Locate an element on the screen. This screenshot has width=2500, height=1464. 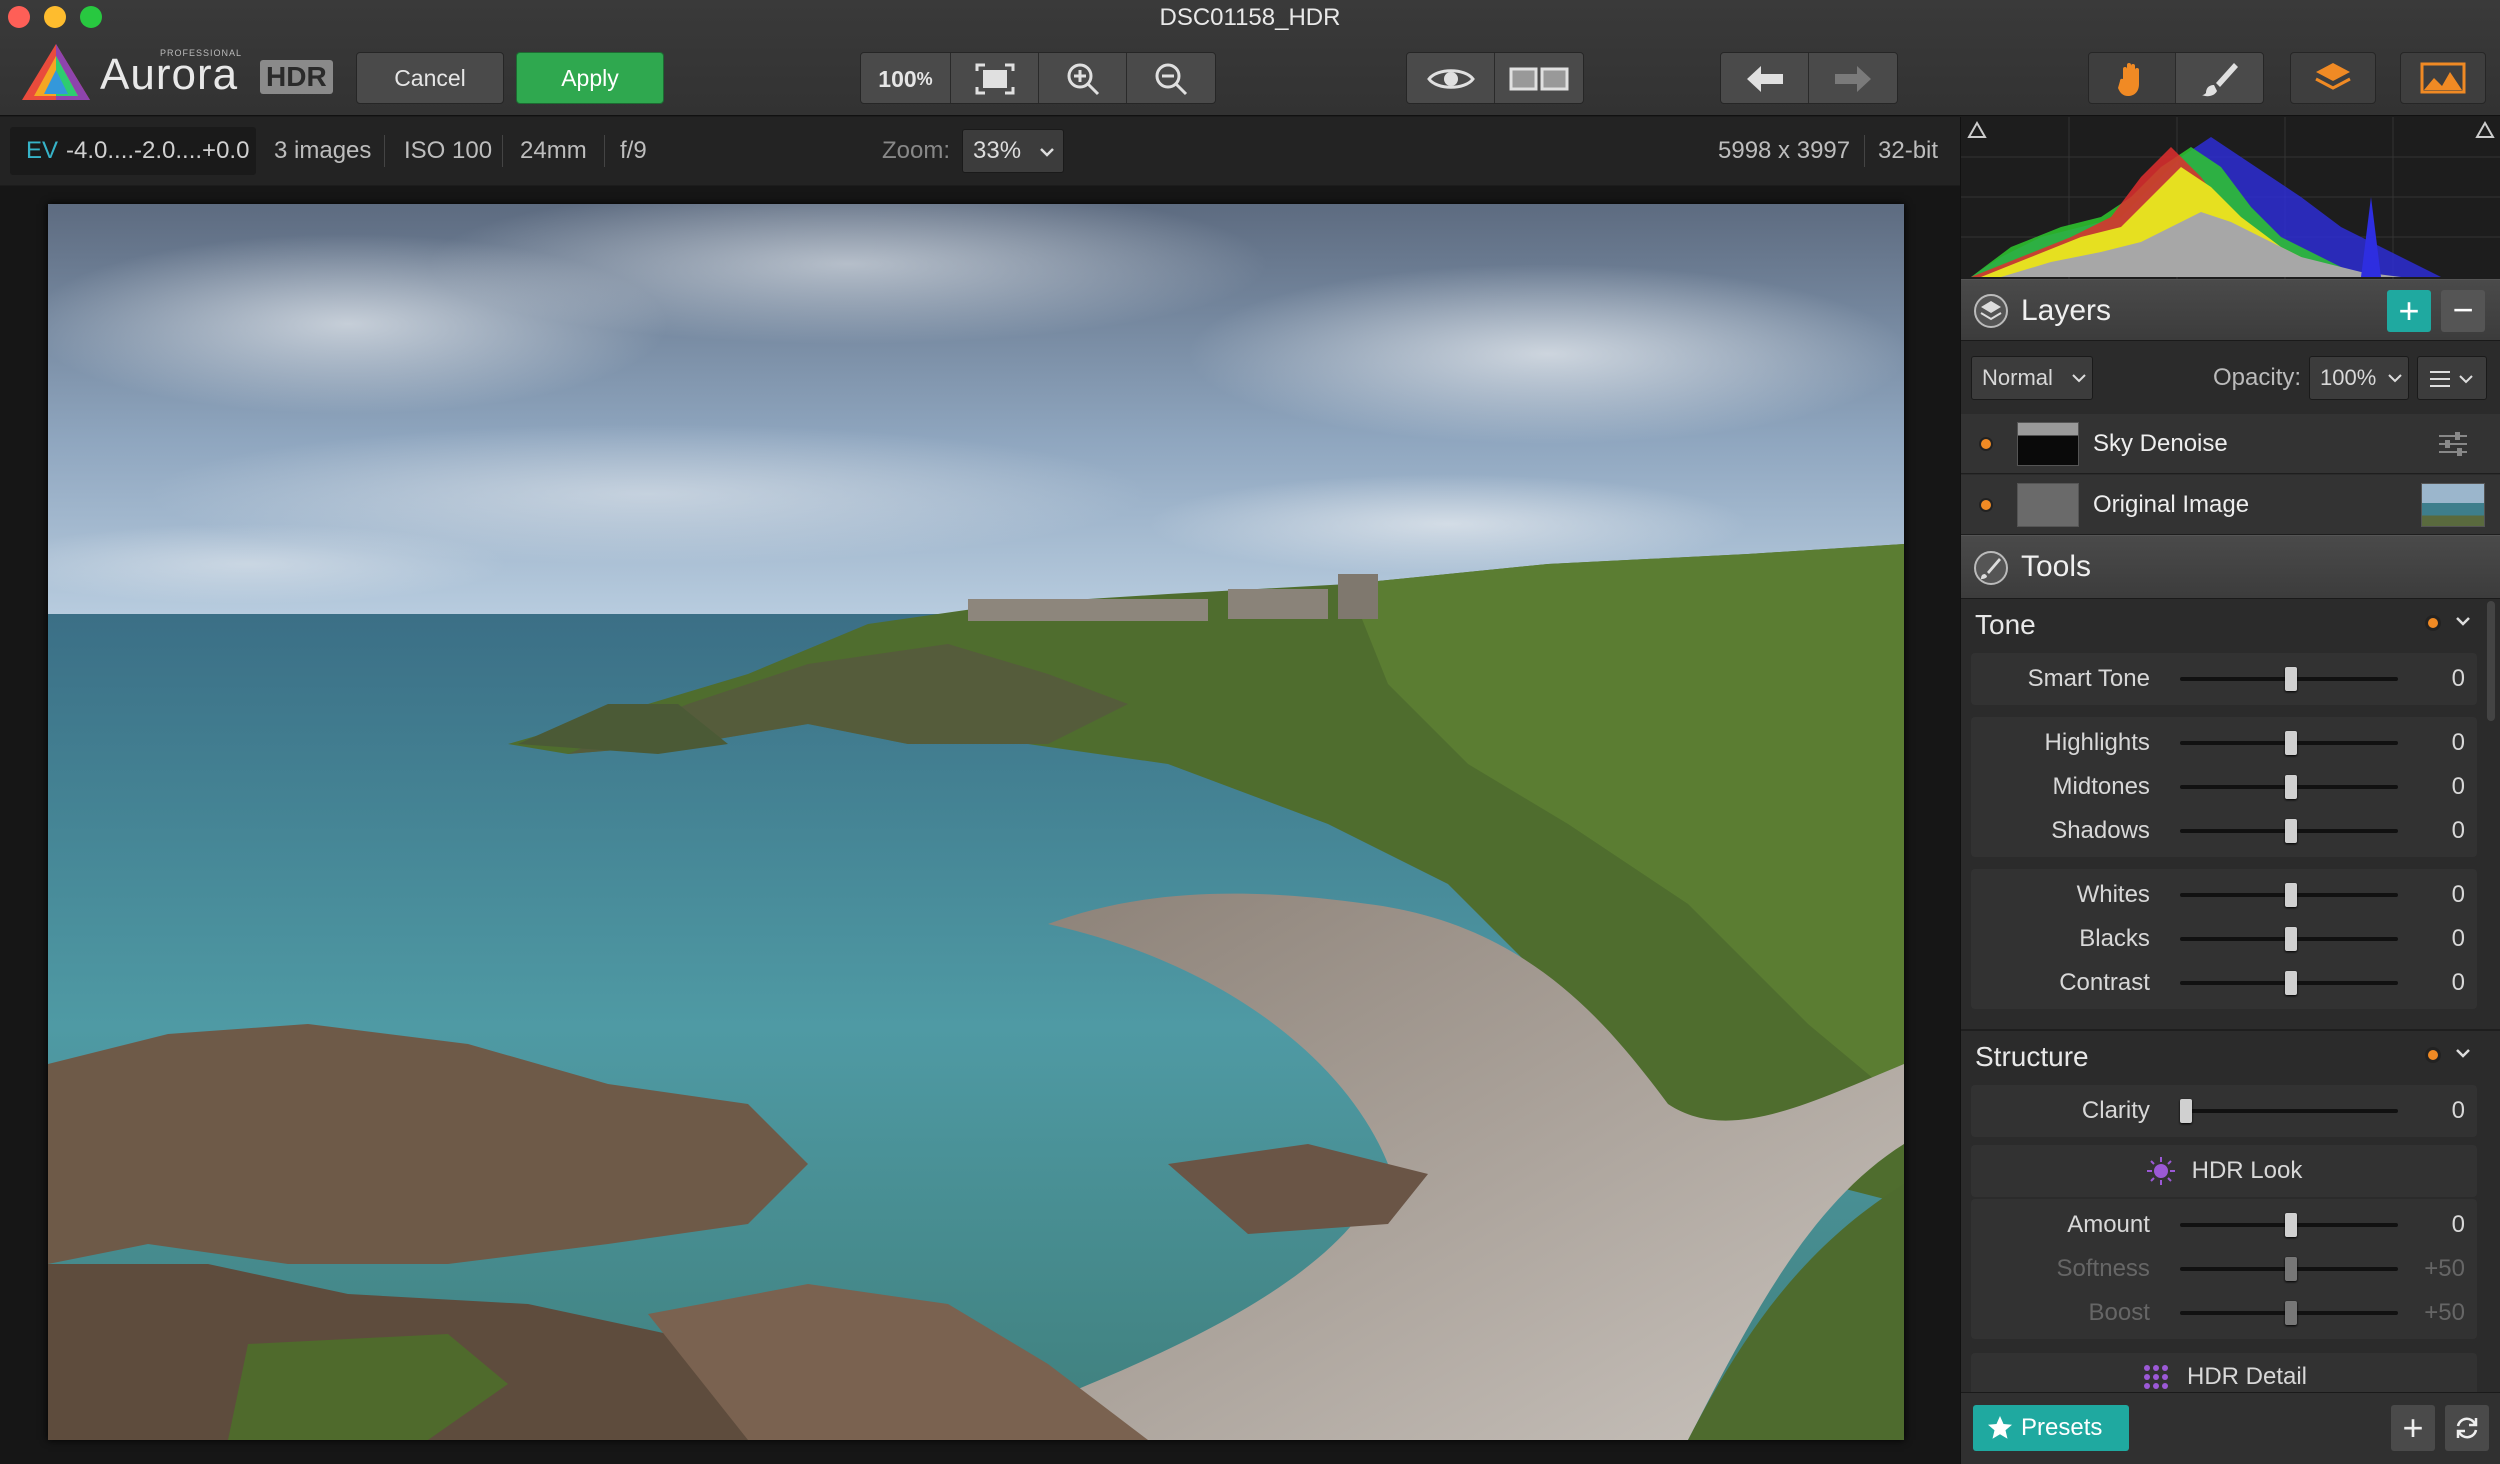
zoom-100-value: 100 is located at coordinates (897, 78).